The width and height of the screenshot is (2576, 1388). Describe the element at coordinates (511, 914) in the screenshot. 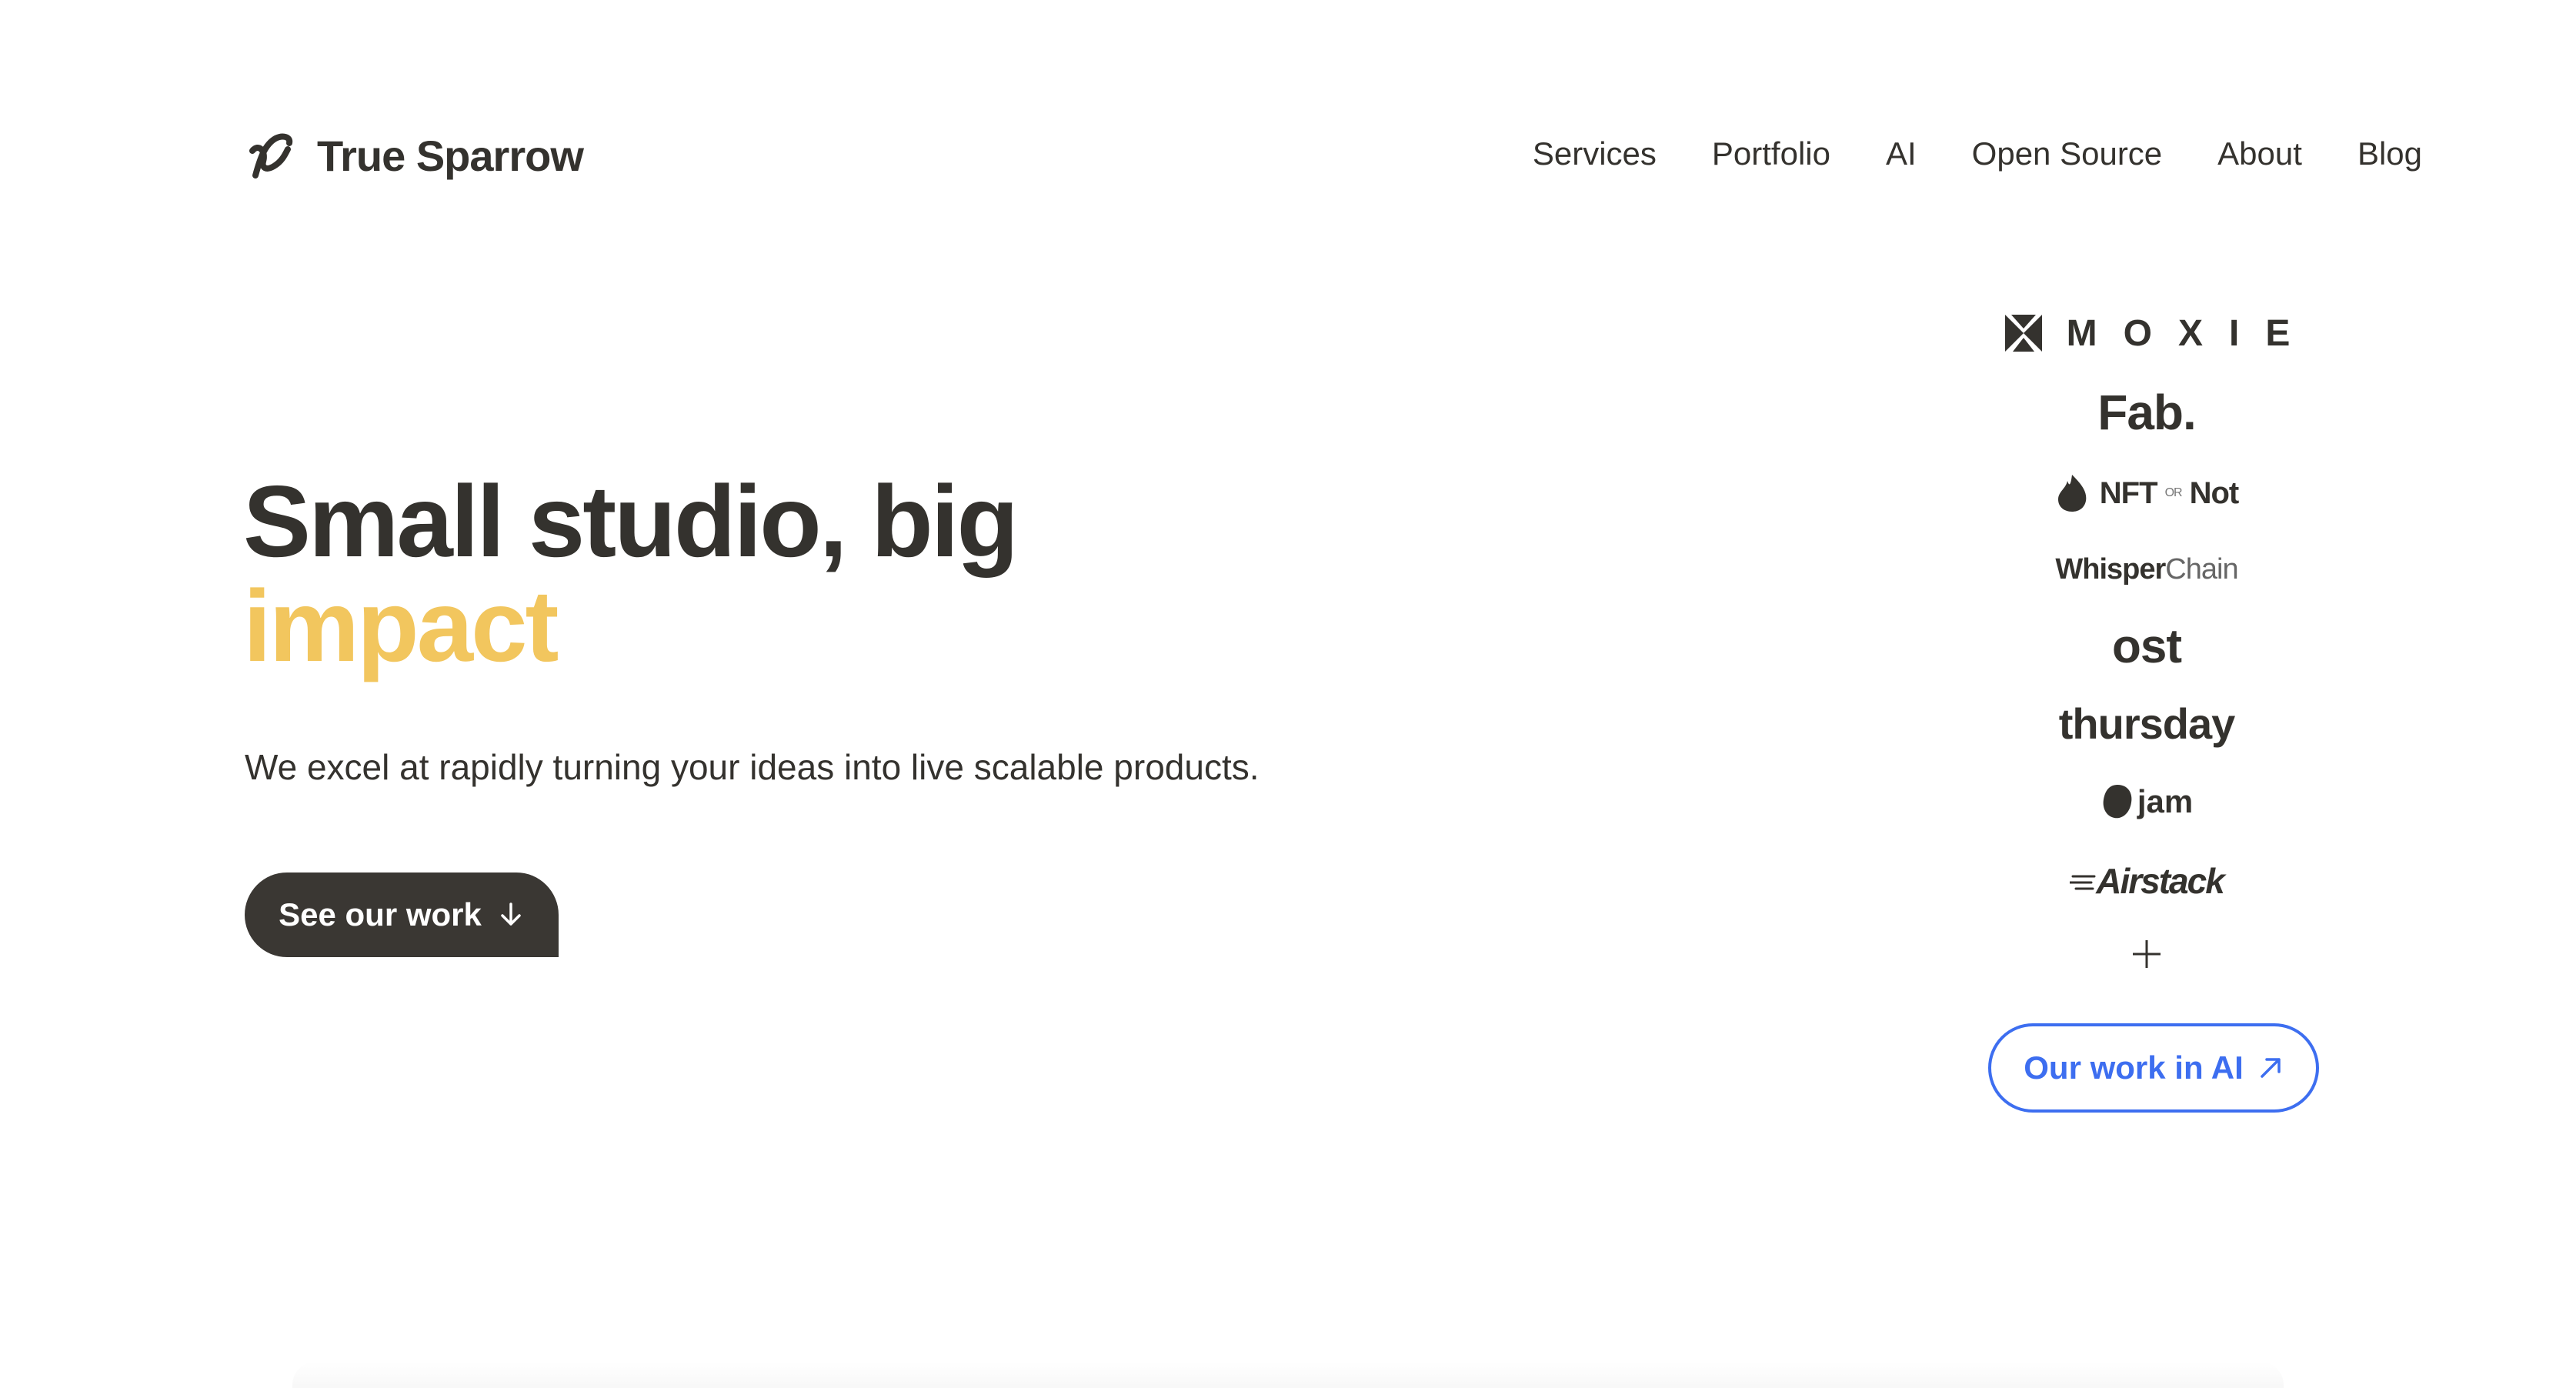

I see `arrow-down-icon` at that location.